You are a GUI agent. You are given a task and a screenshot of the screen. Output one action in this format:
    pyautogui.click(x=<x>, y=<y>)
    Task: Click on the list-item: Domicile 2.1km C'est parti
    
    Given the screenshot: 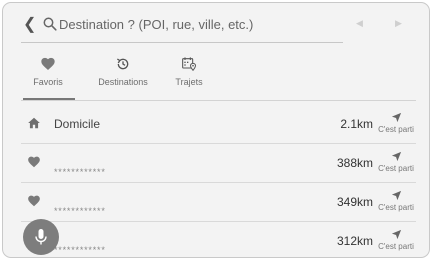 What is the action you would take?
    pyautogui.click(x=218, y=124)
    